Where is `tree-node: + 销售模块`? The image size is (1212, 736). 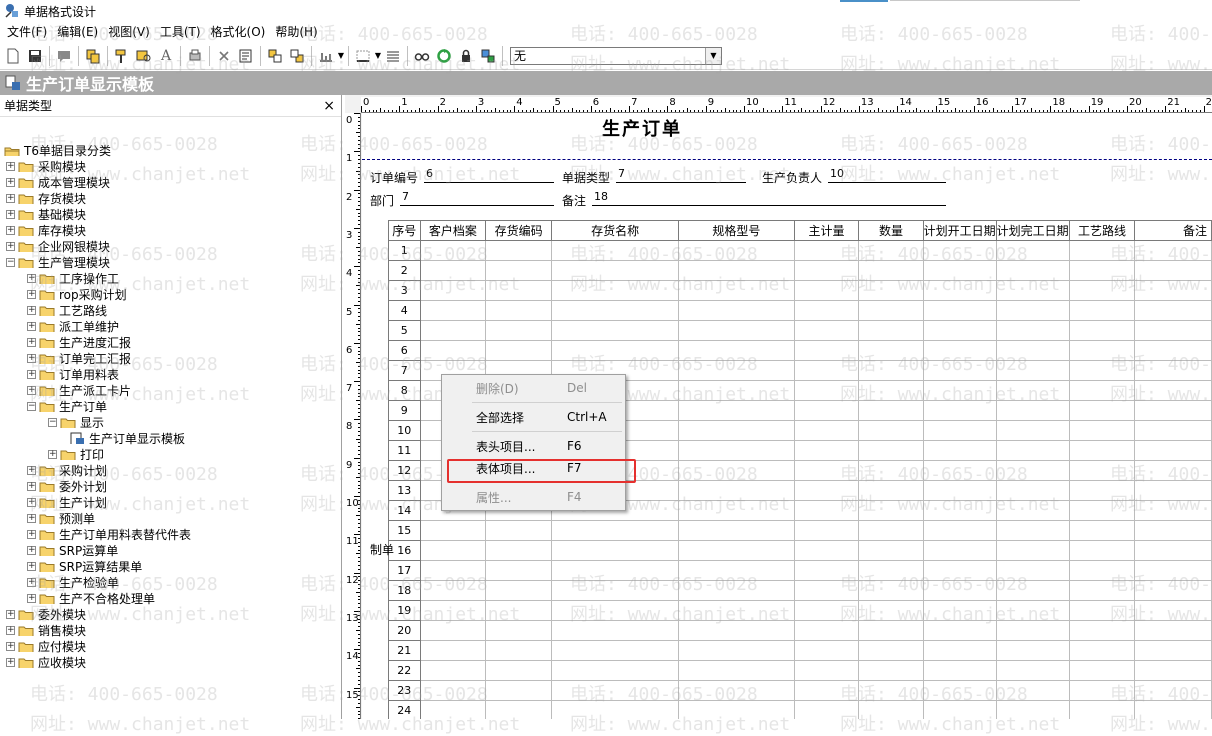
tree-node: + 销售模块 is located at coordinates (46, 630).